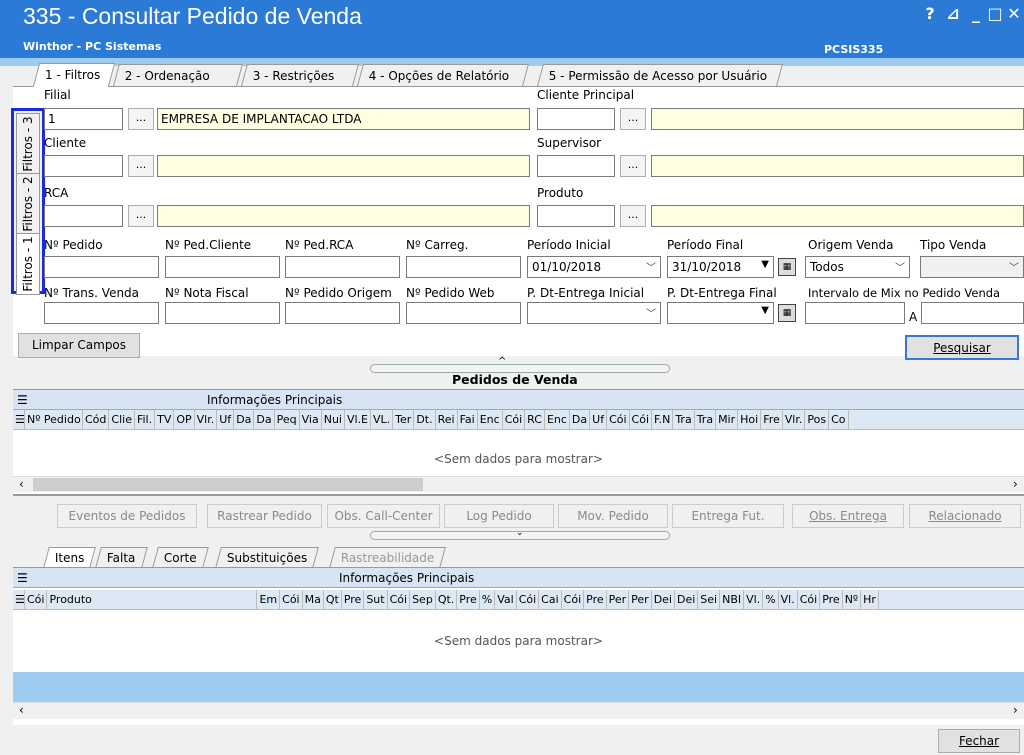 The image size is (1024, 755). I want to click on column-header: Cai, so click(550, 599).